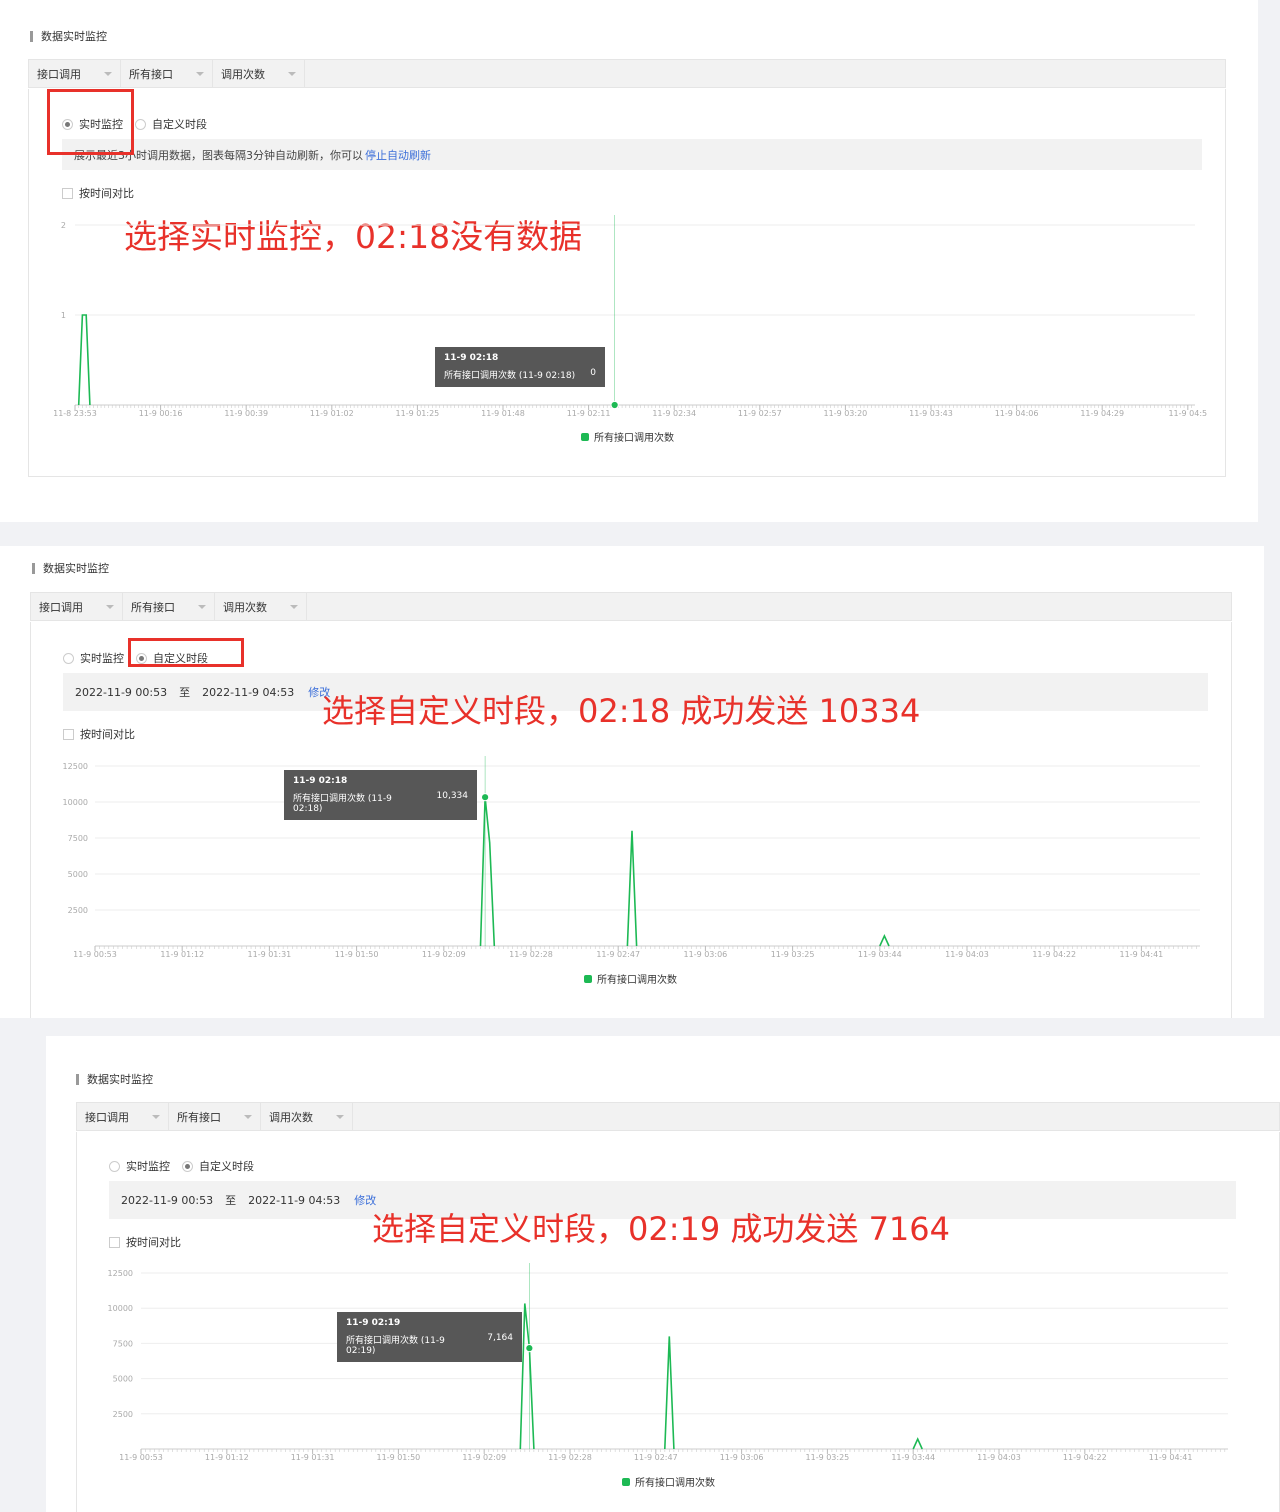 This screenshot has height=1512, width=1280. Describe the element at coordinates (674, 413) in the screenshot. I see `x-tick-label: 11-9 02:34` at that location.